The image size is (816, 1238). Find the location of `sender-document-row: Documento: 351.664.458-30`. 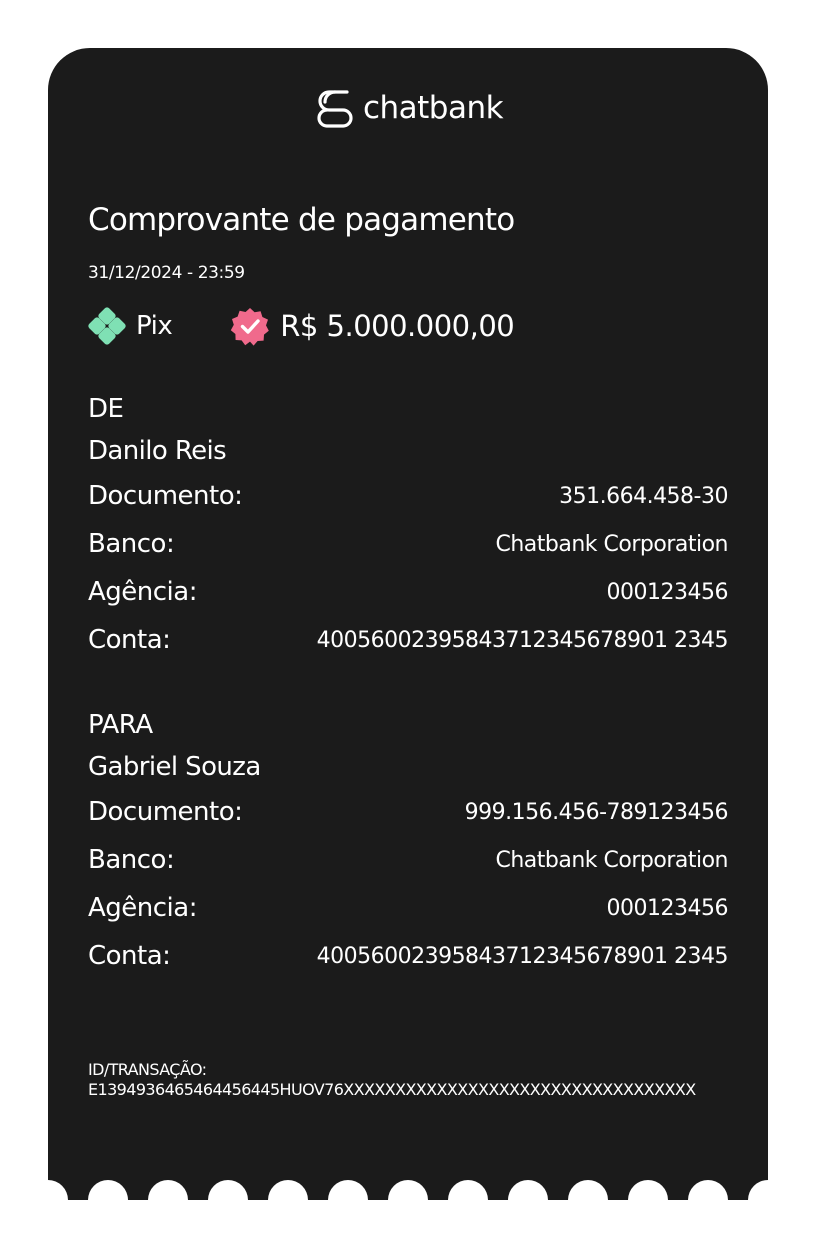

sender-document-row: Documento: 351.664.458-30 is located at coordinates (408, 496).